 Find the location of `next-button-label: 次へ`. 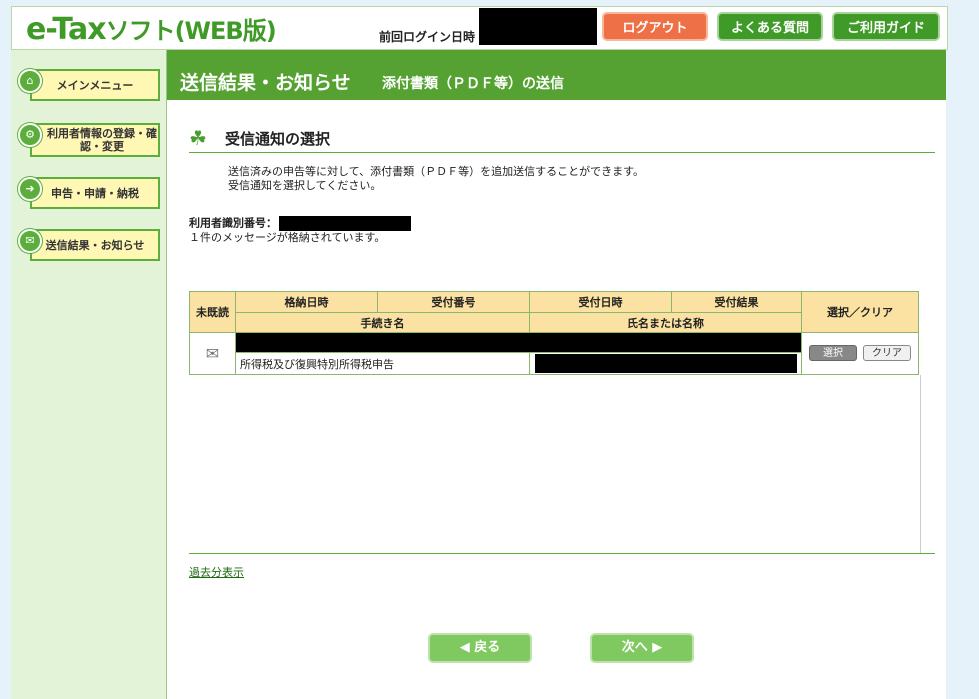

next-button-label: 次へ is located at coordinates (634, 647).